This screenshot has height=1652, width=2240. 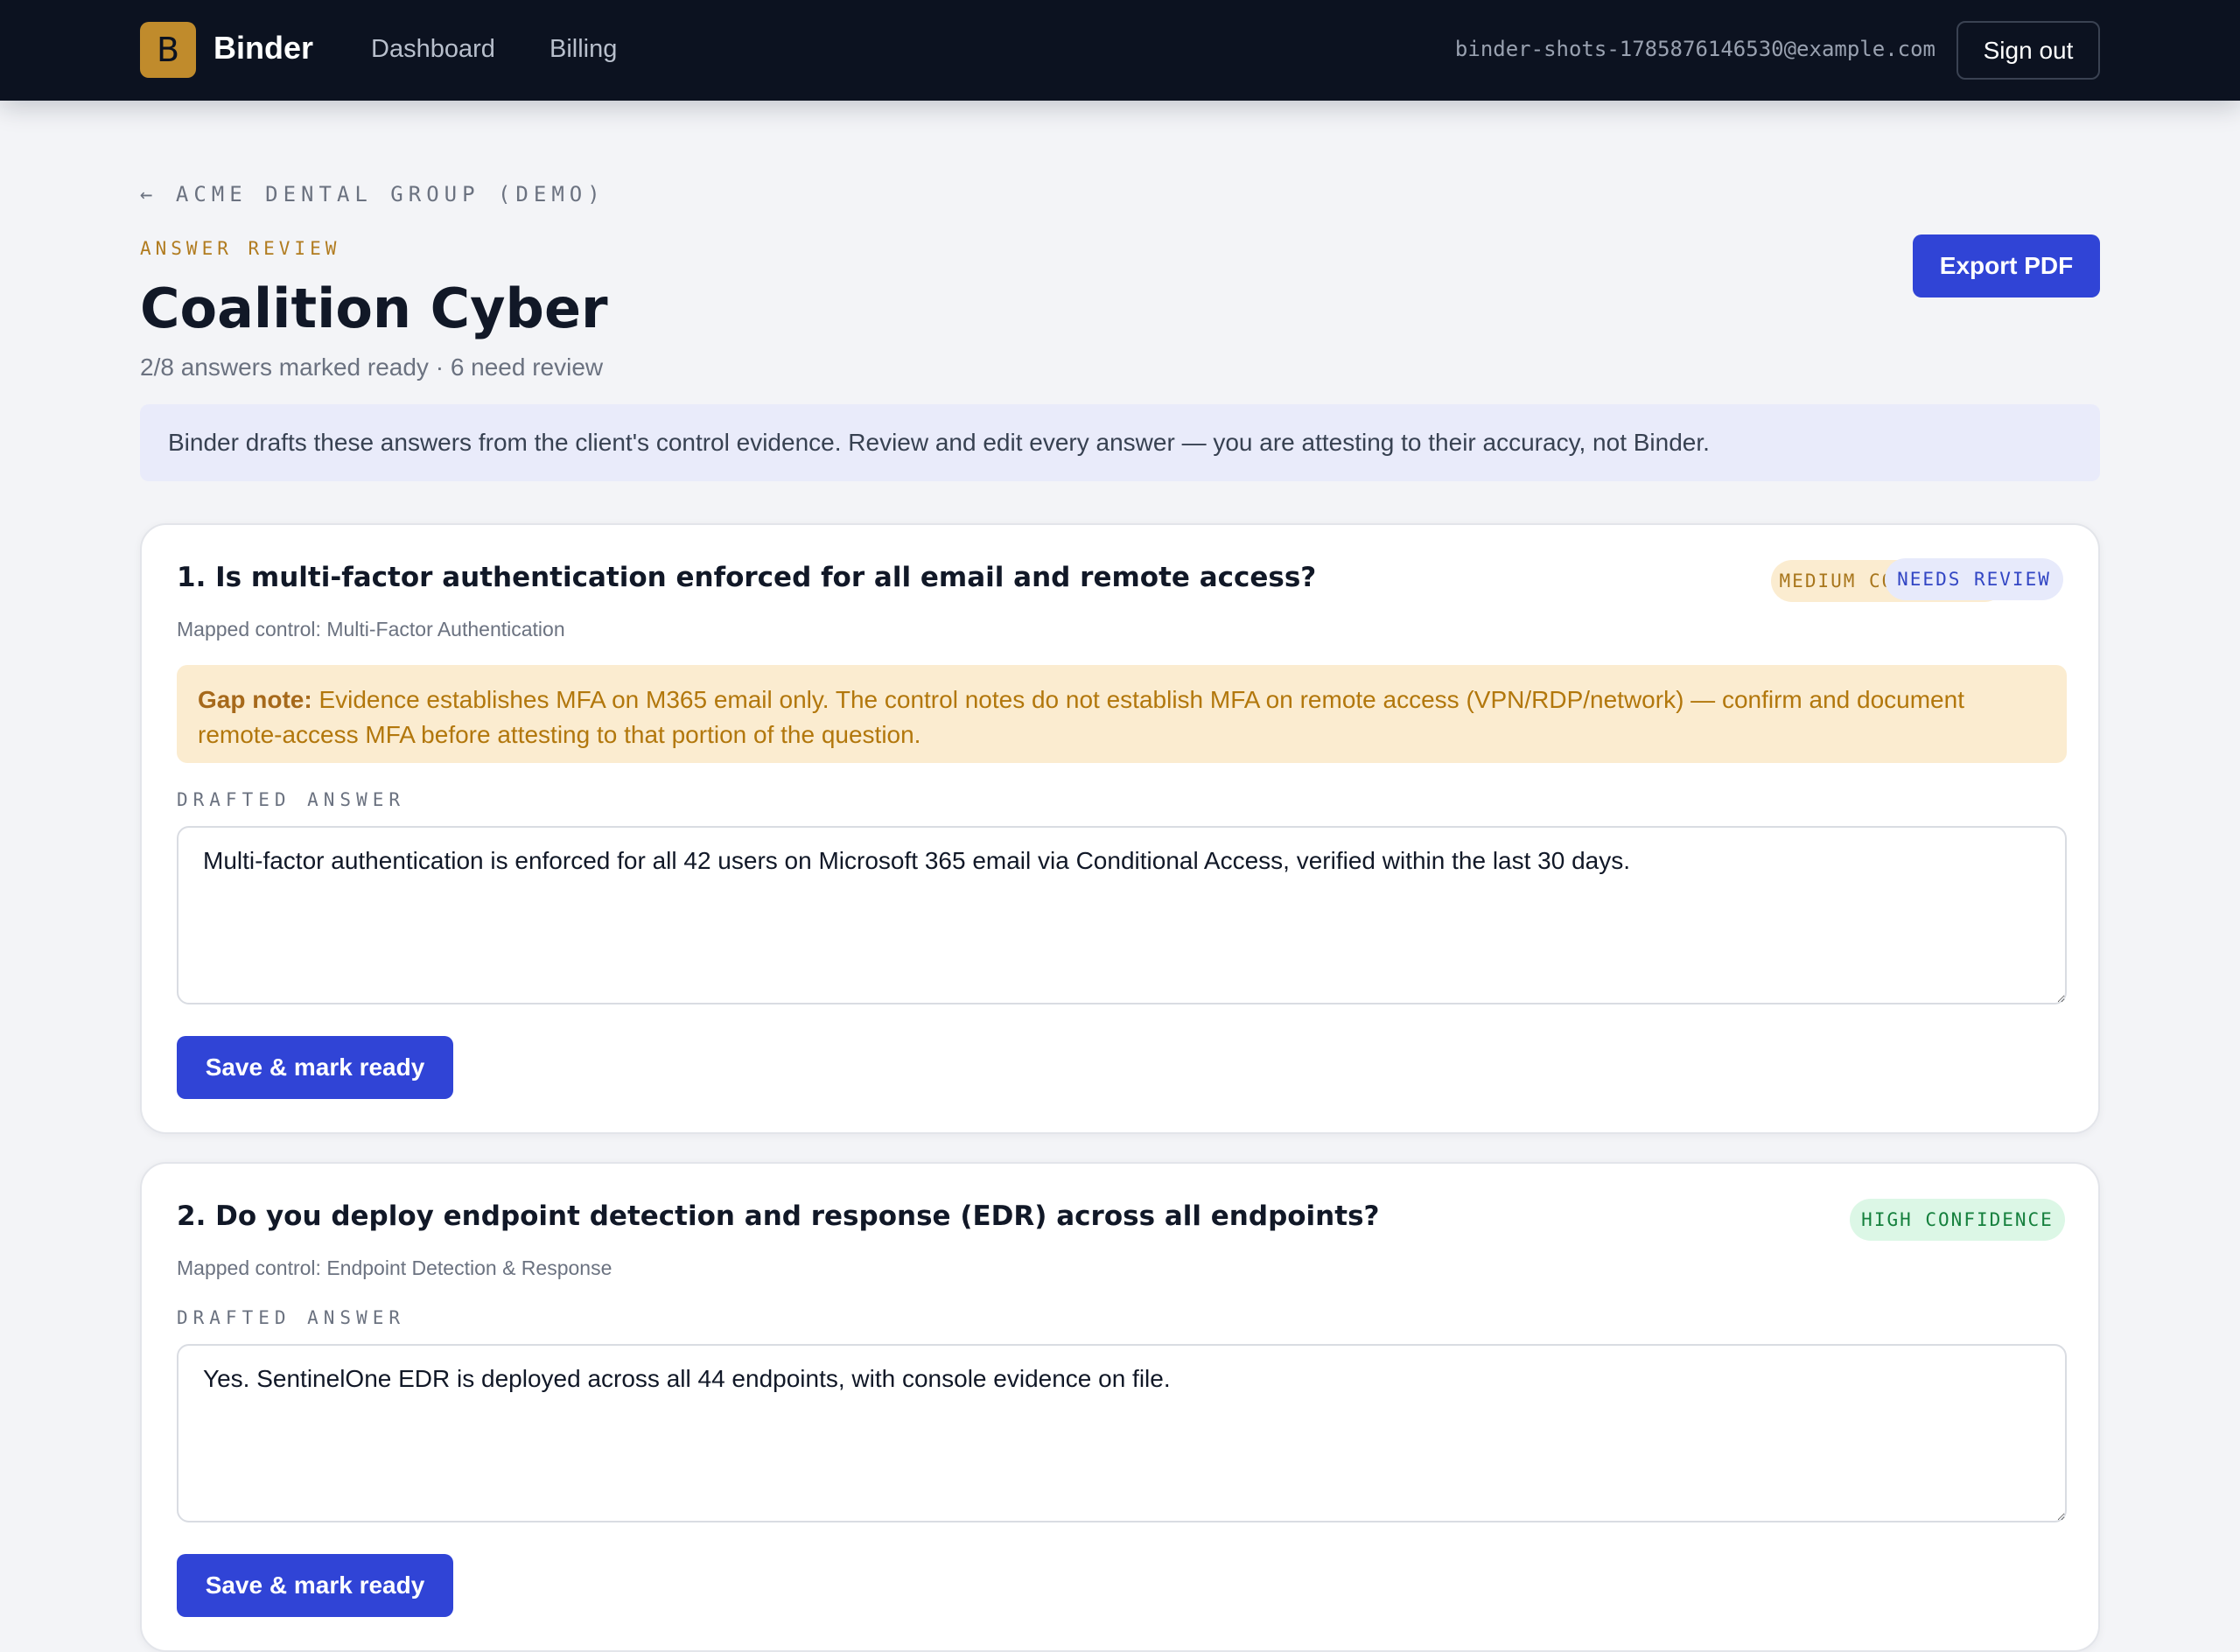 What do you see at coordinates (372, 367) in the screenshot?
I see `review-summary: 2/8 answers marked ready · 6 need review` at bounding box center [372, 367].